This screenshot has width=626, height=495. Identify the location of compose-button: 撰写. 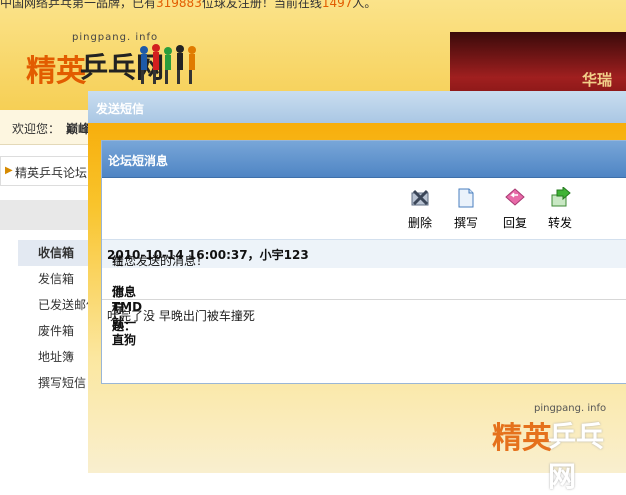
(466, 209).